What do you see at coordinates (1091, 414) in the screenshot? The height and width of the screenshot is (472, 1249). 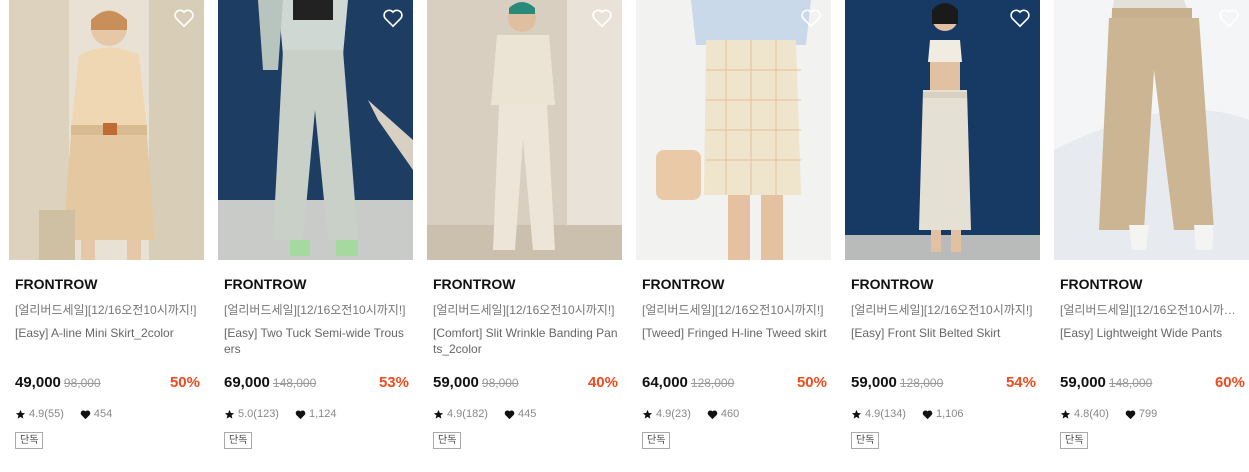 I see `rating: 4.8(40)` at bounding box center [1091, 414].